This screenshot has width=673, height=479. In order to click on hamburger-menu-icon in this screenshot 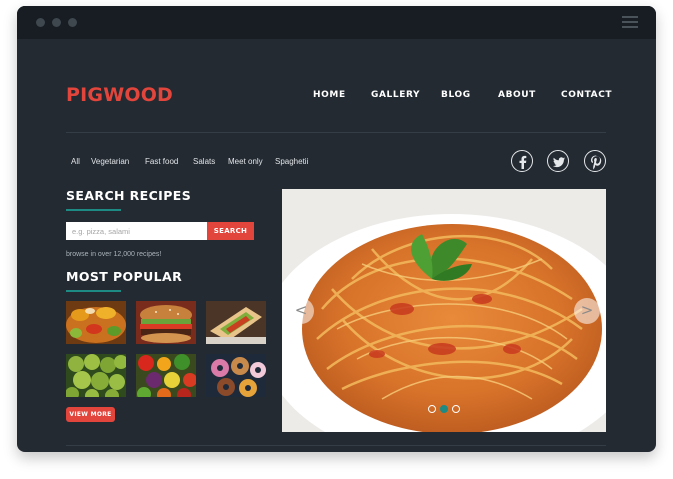, I will do `click(630, 22)`.